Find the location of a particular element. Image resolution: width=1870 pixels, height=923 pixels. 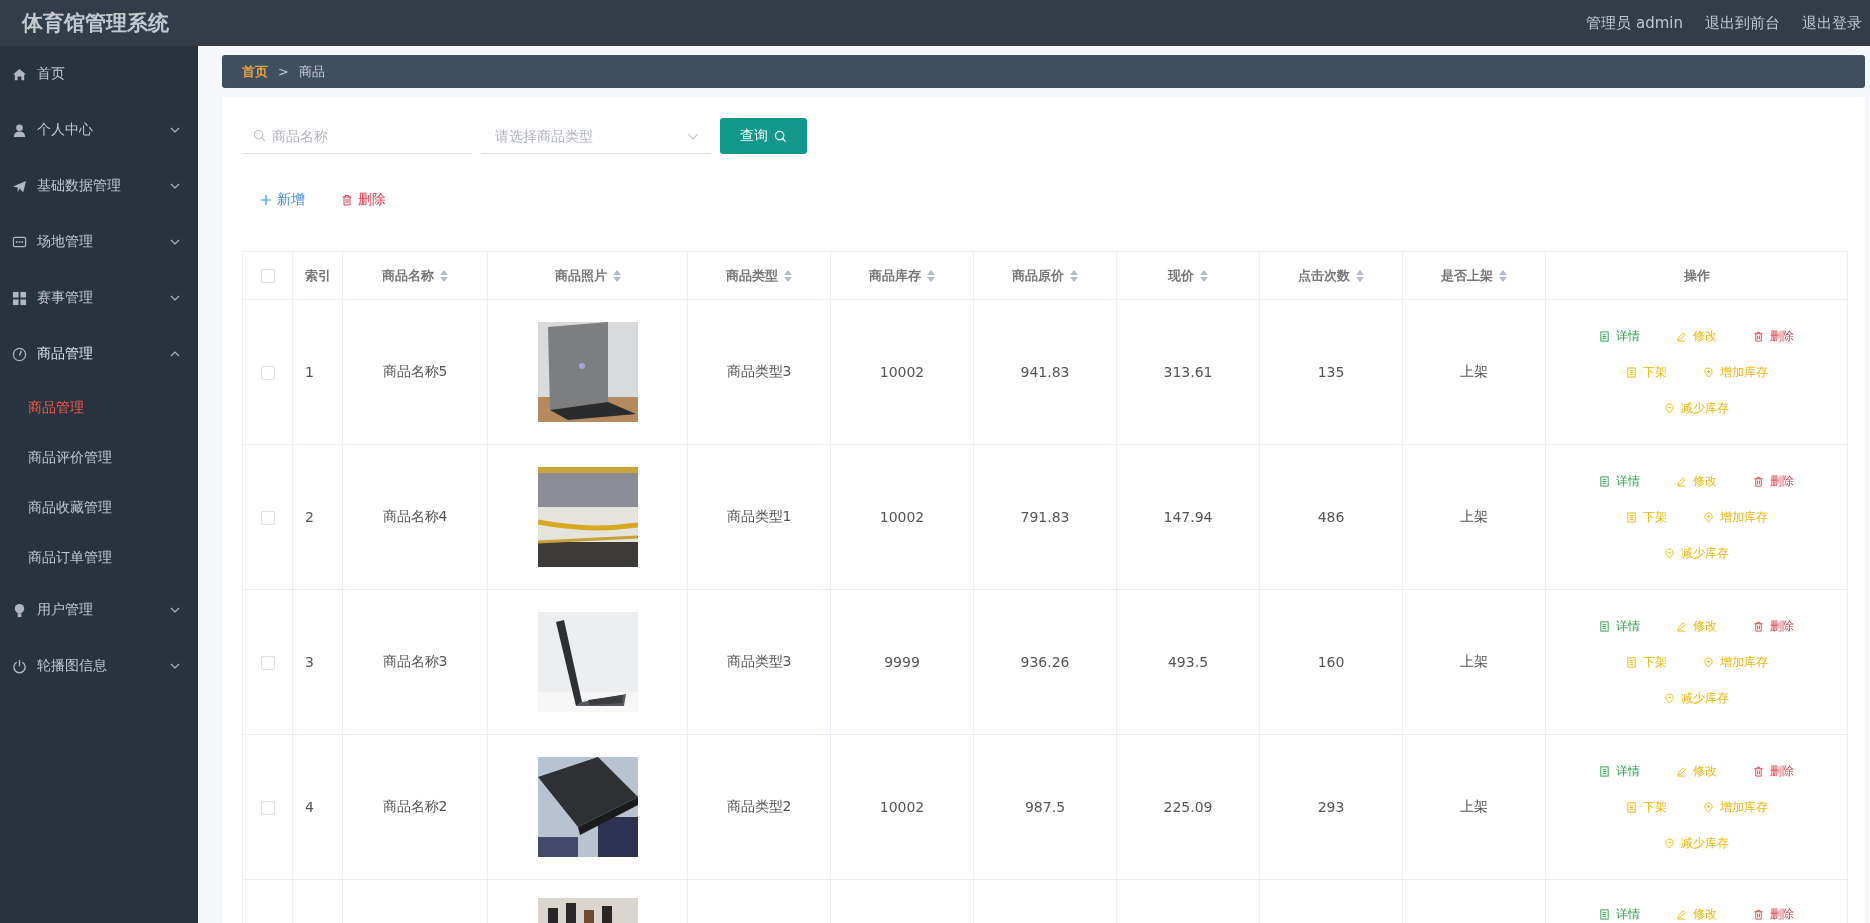

sidebar-item: 个人中心 is located at coordinates (99, 130).